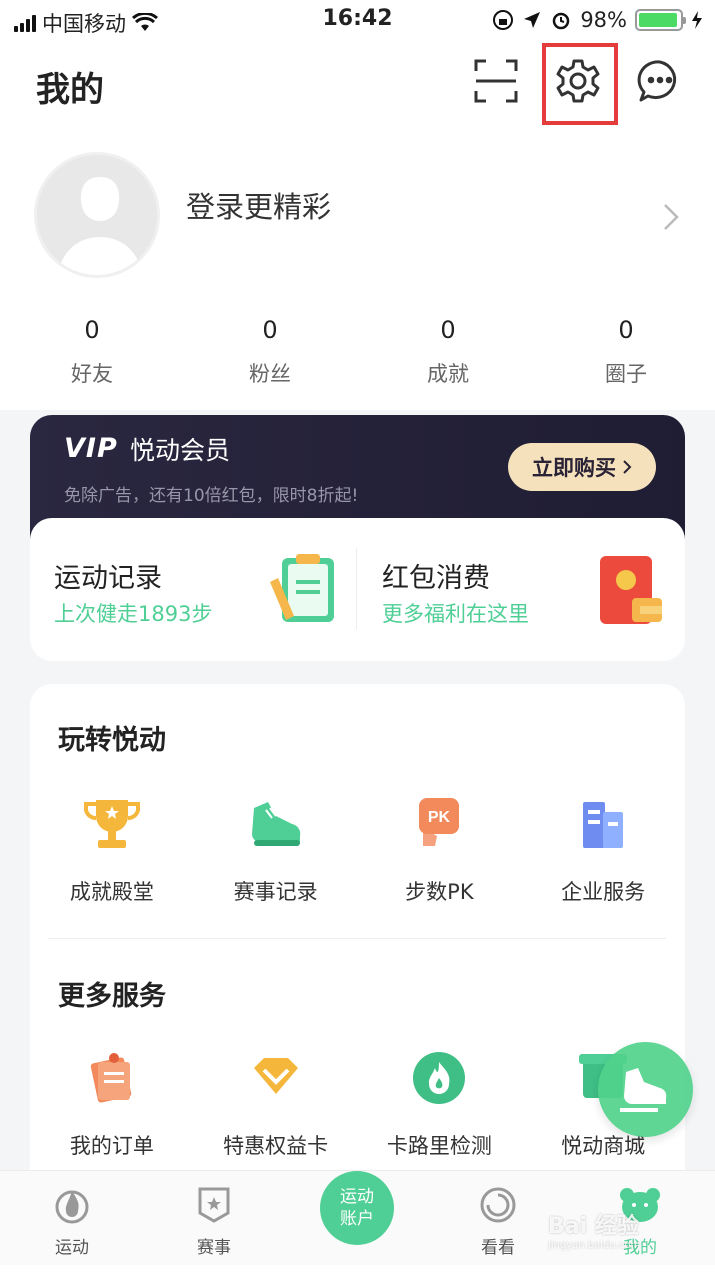 This screenshot has height=1275, width=715. I want to click on profile-stats: 0 好友 0 粉丝 0 成就 0 圈子, so click(357, 352).